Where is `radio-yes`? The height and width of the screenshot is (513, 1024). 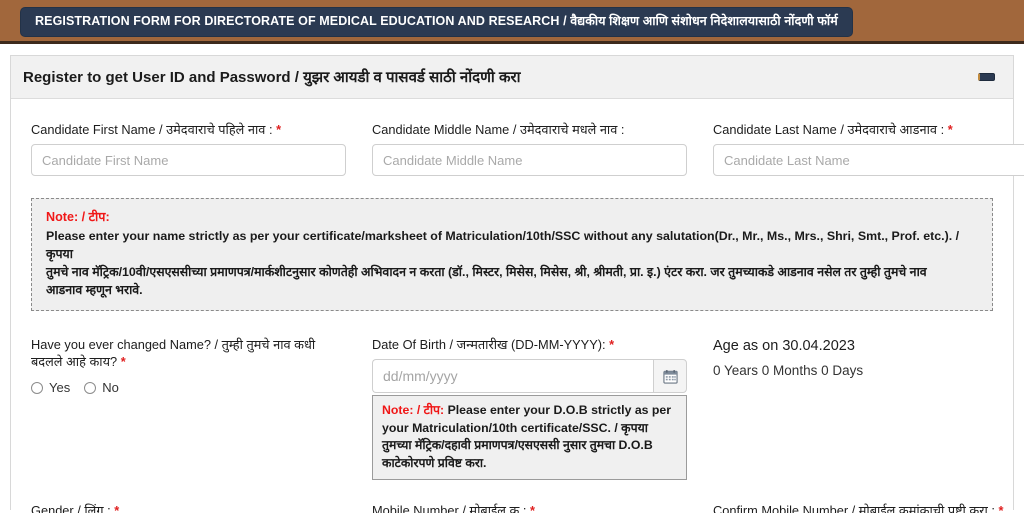 radio-yes is located at coordinates (37, 387).